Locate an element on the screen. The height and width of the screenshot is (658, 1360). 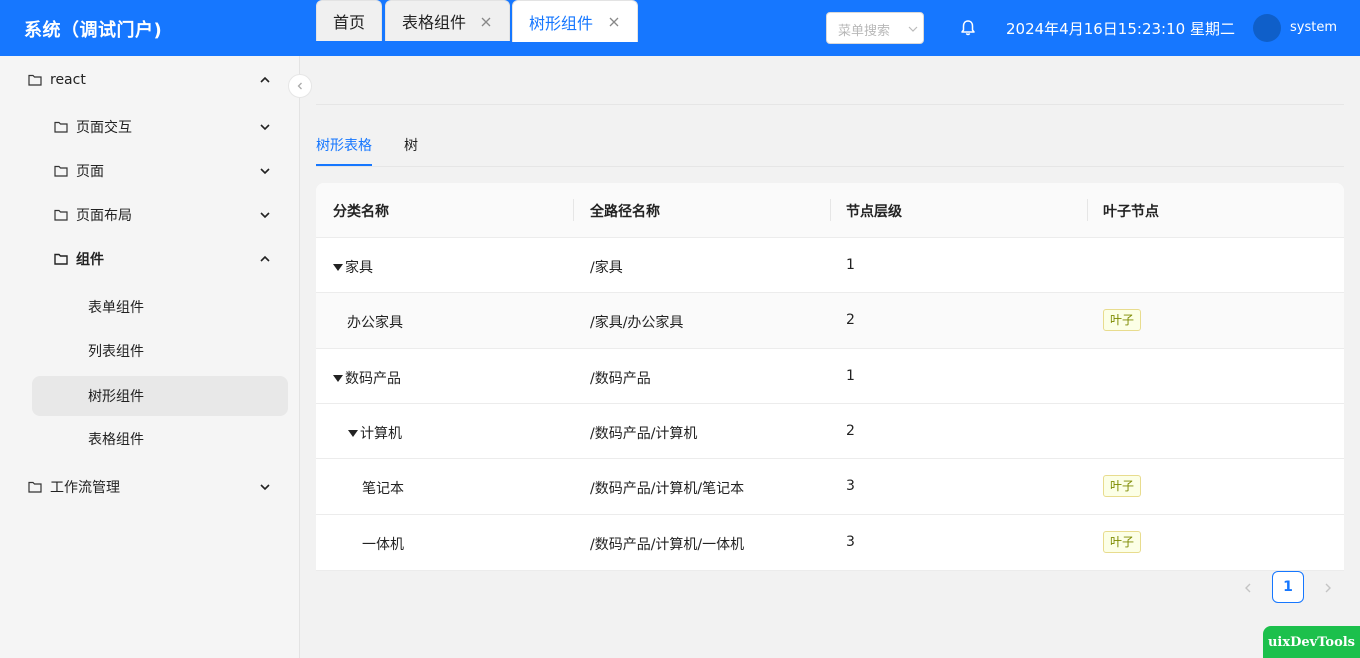
column-header: 叶子节点 is located at coordinates (1131, 212).